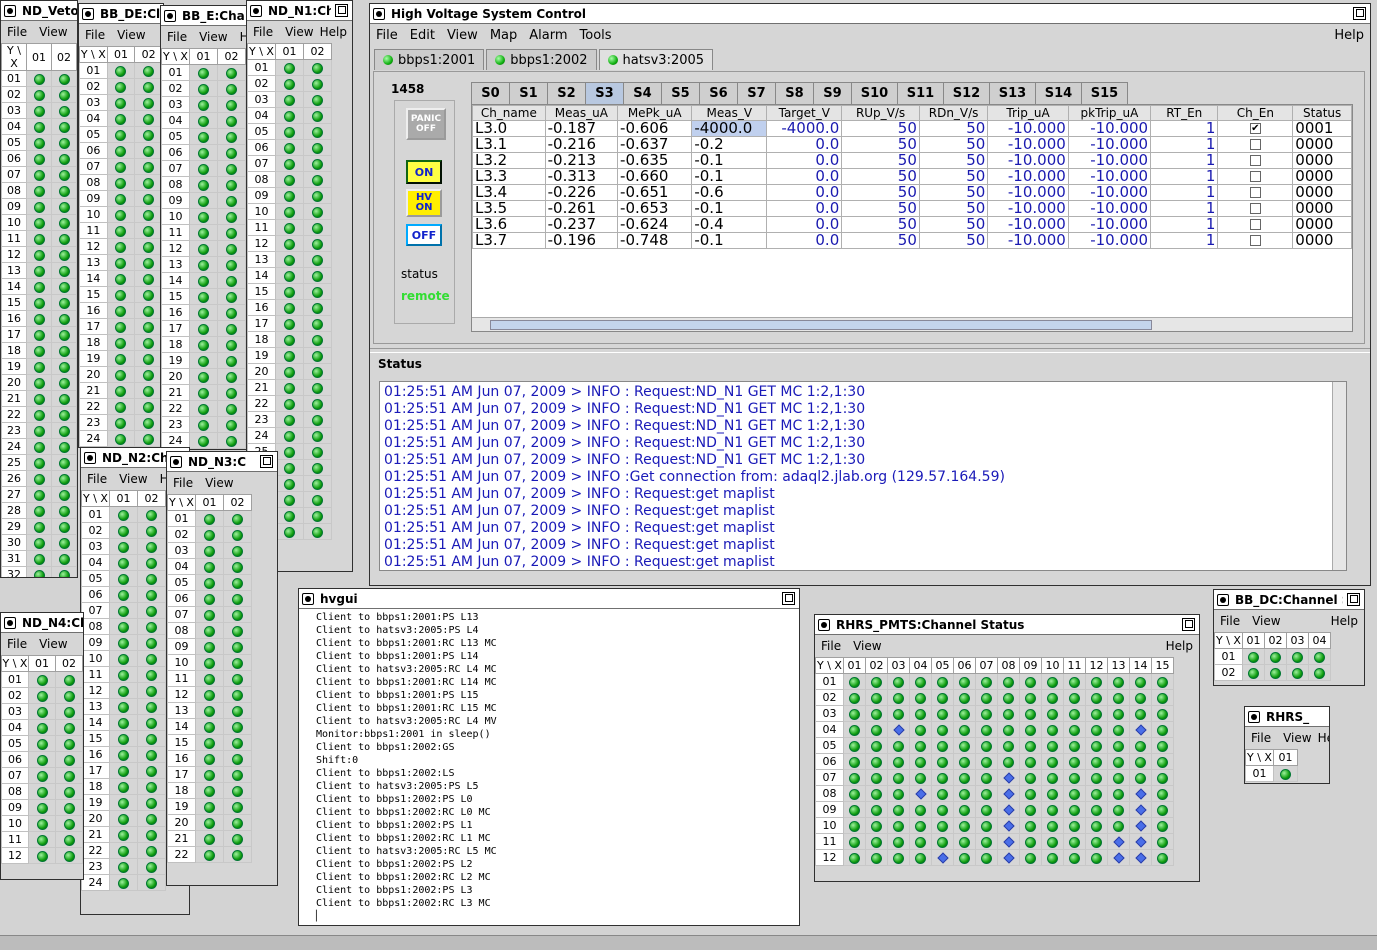  Describe the element at coordinates (266, 461) in the screenshot. I see `maximize-icon` at that location.